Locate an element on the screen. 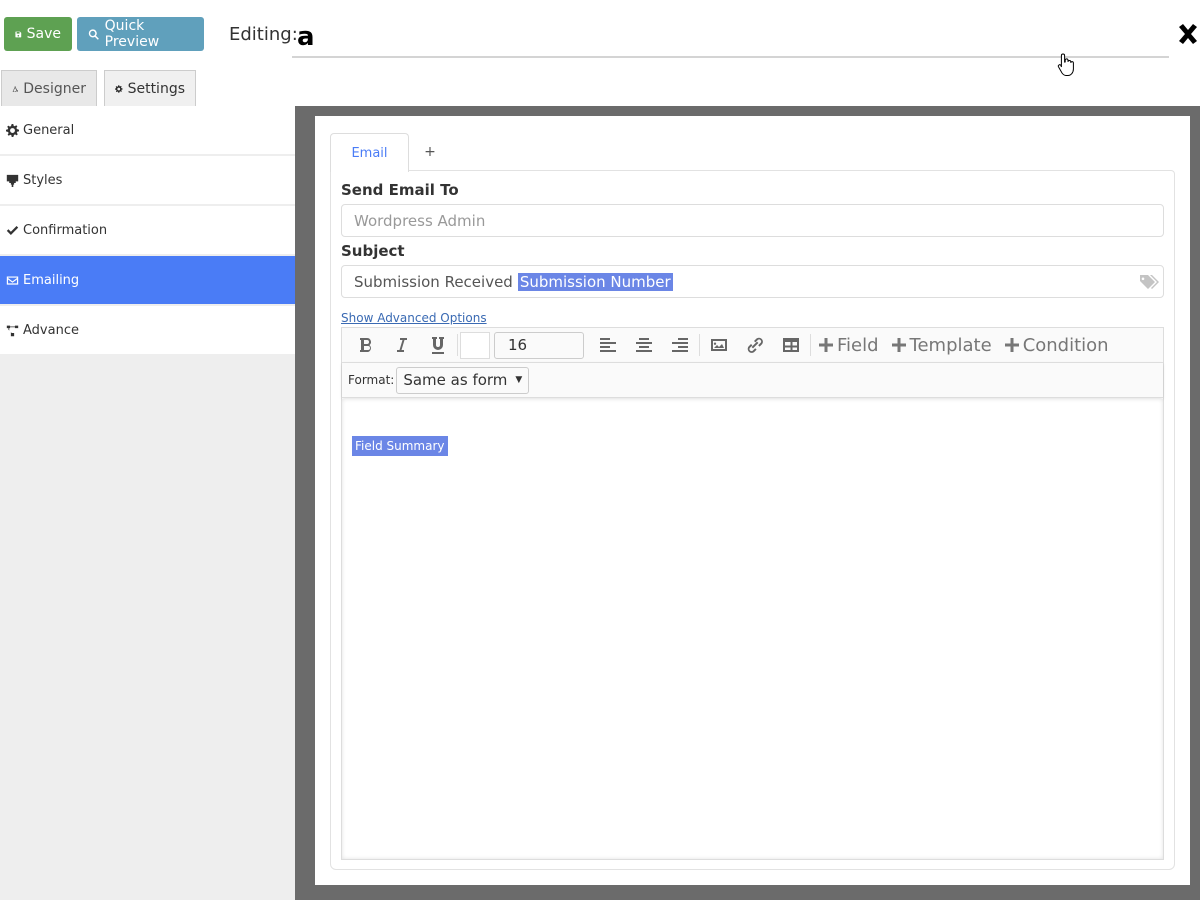 The height and width of the screenshot is (900, 1200). main-tabs: Designer Settings is located at coordinates (600, 88).